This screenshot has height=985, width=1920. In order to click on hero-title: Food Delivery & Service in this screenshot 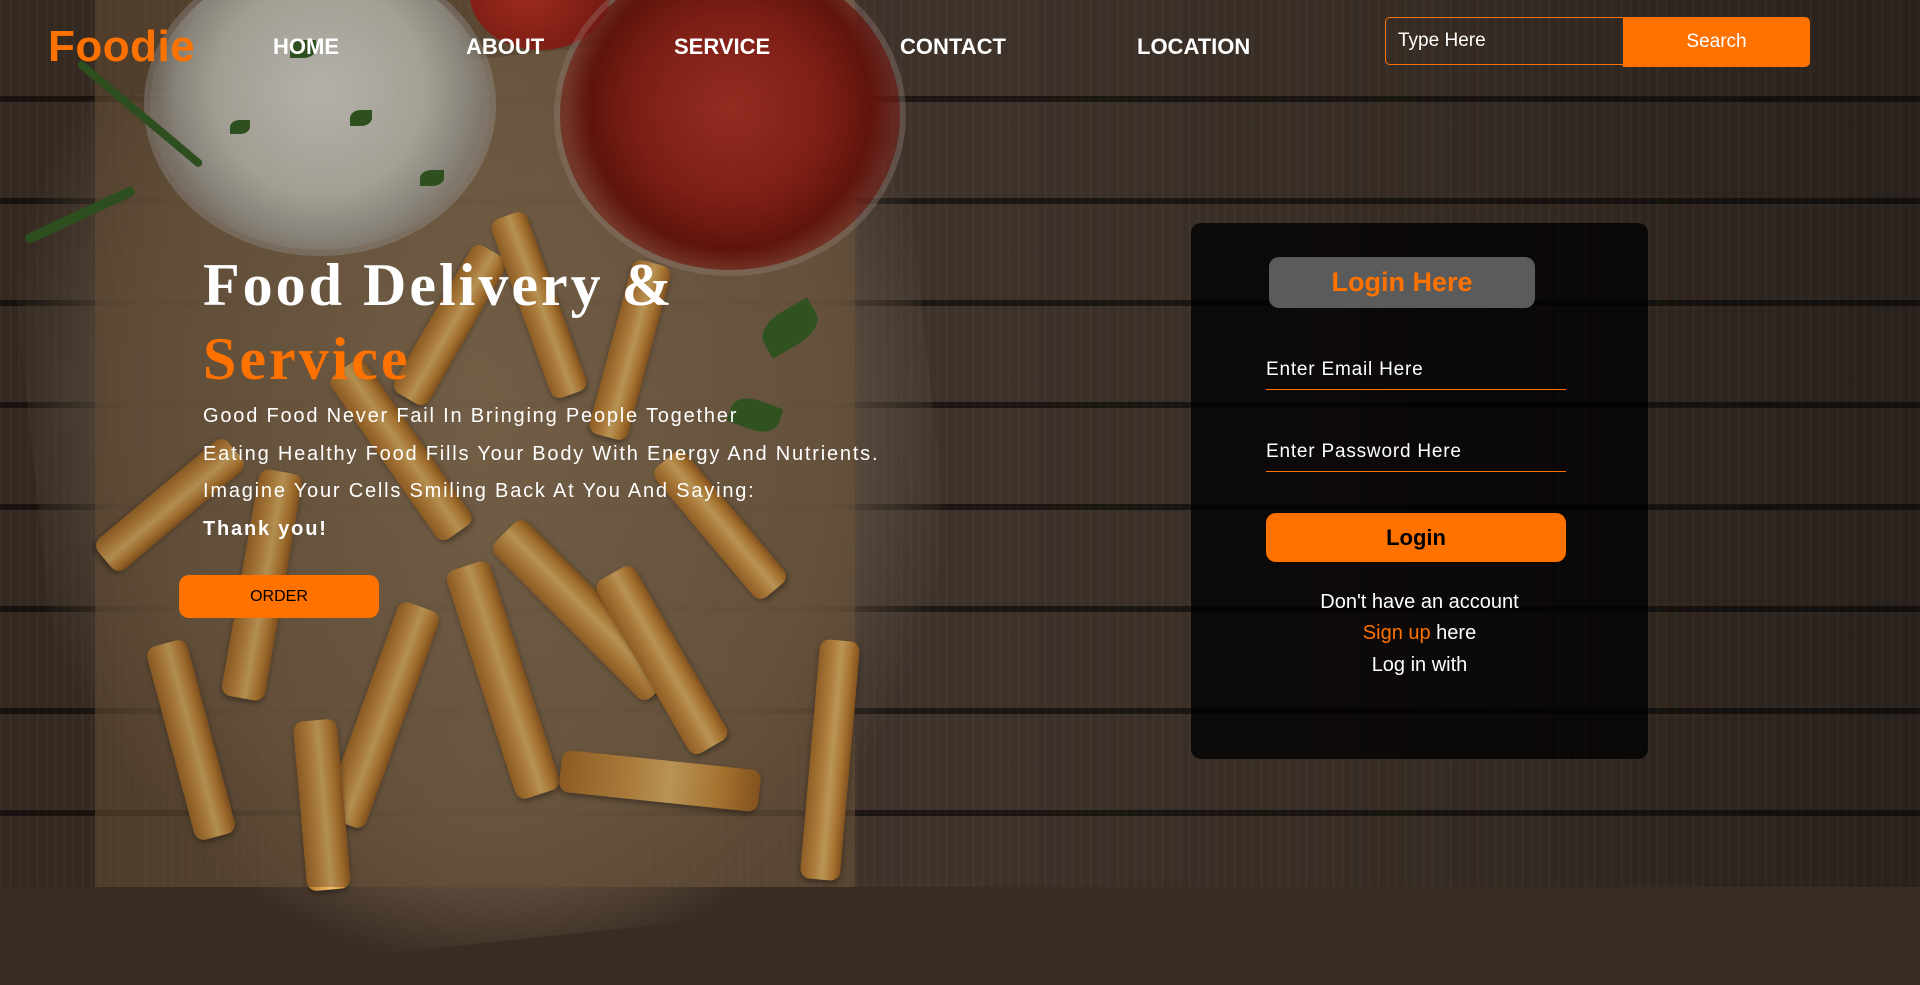, I will do `click(439, 322)`.